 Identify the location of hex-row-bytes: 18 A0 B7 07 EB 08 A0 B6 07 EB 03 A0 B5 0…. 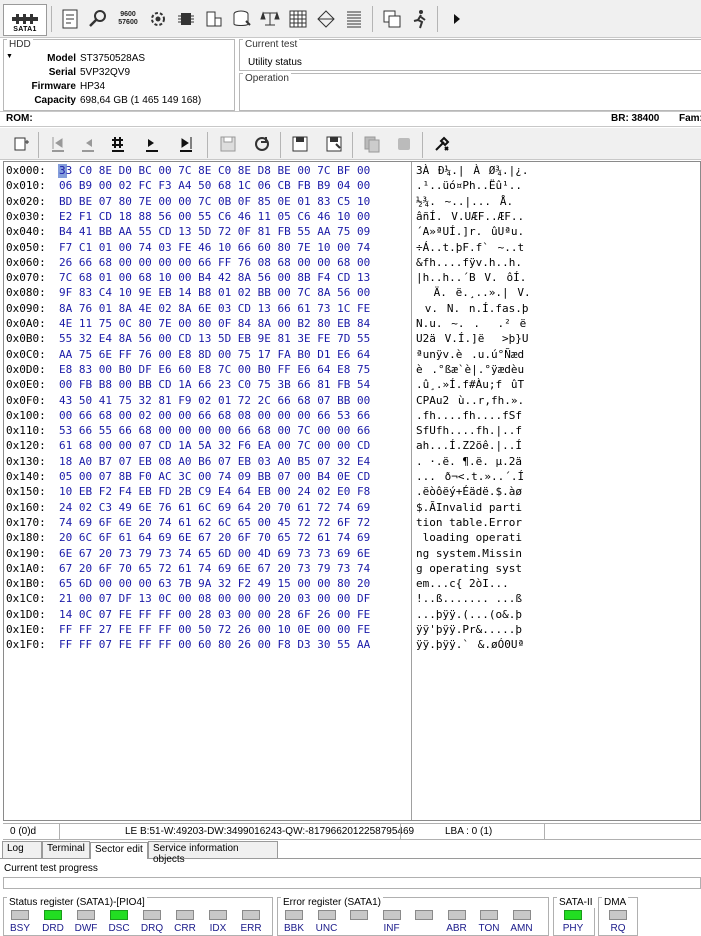
(214, 461).